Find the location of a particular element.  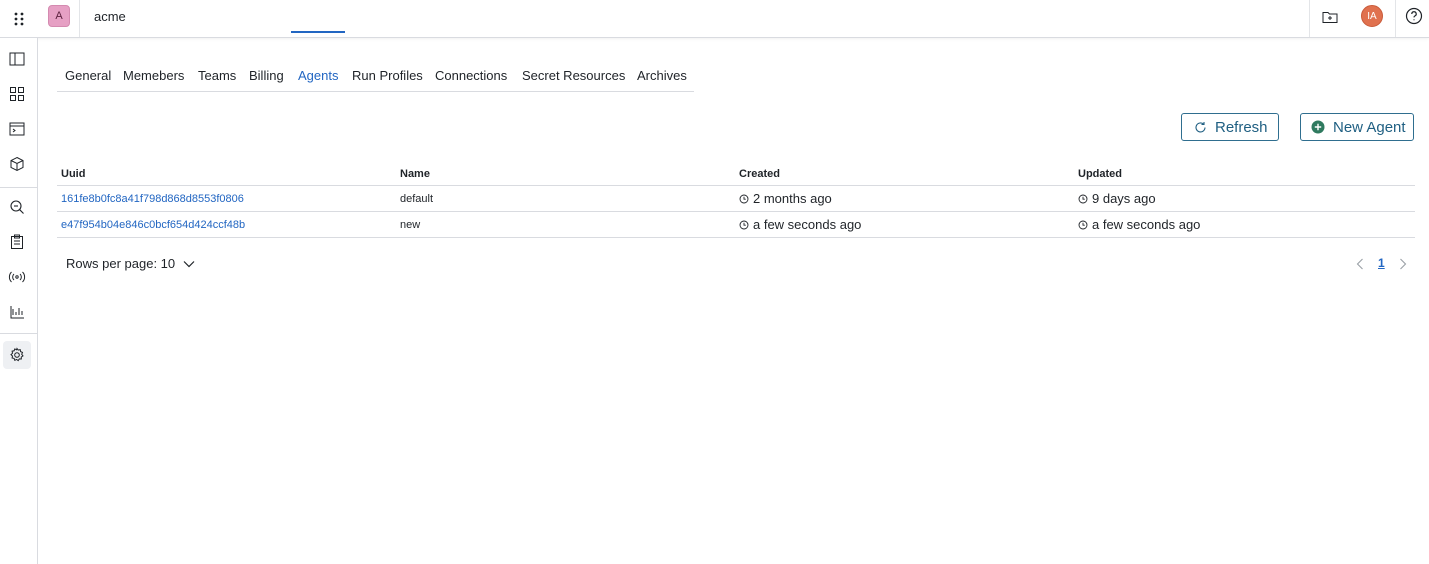

tab-billing: Billing is located at coordinates (266, 75).